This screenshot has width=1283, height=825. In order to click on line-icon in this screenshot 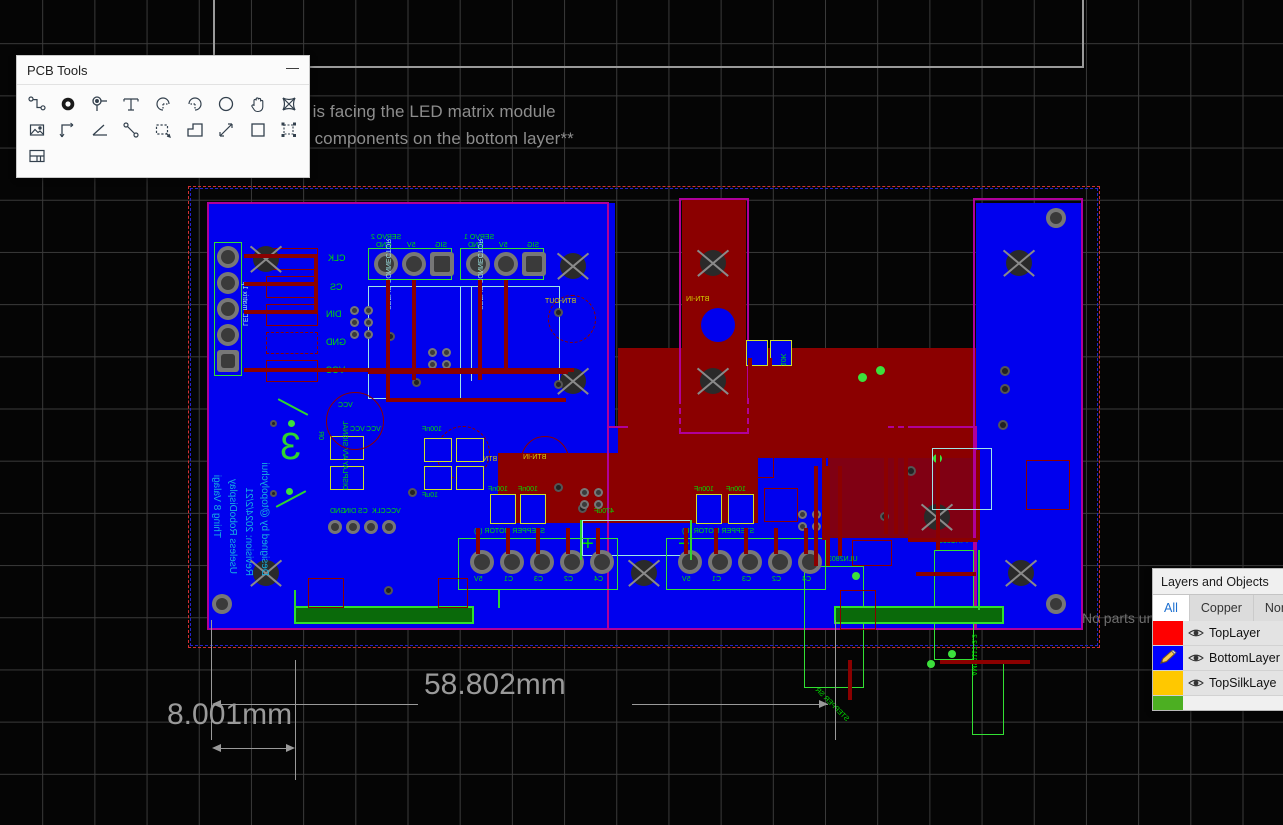, I will do `click(132, 130)`.